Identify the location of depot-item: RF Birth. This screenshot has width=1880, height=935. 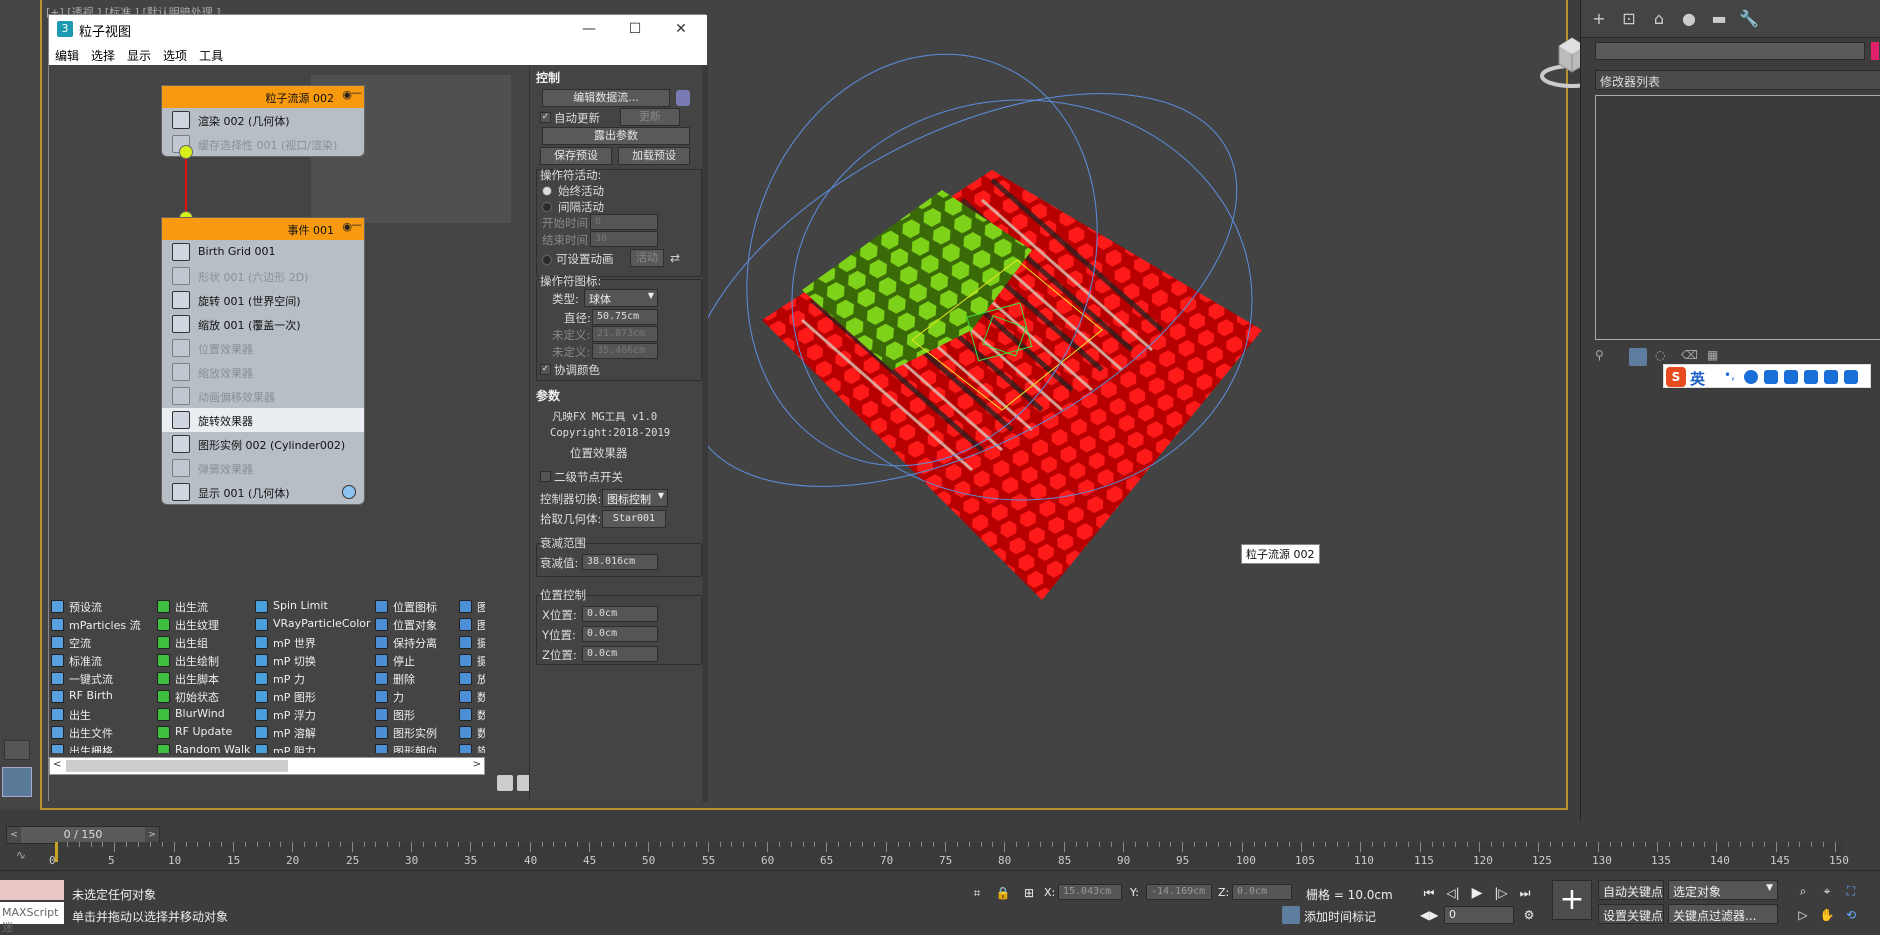
(82, 696).